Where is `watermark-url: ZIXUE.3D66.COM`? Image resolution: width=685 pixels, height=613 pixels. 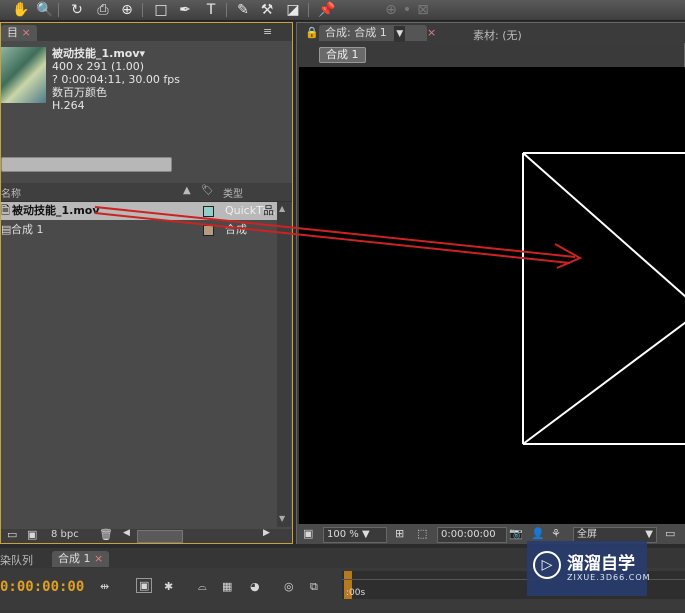 watermark-url: ZIXUE.3D66.COM is located at coordinates (609, 577).